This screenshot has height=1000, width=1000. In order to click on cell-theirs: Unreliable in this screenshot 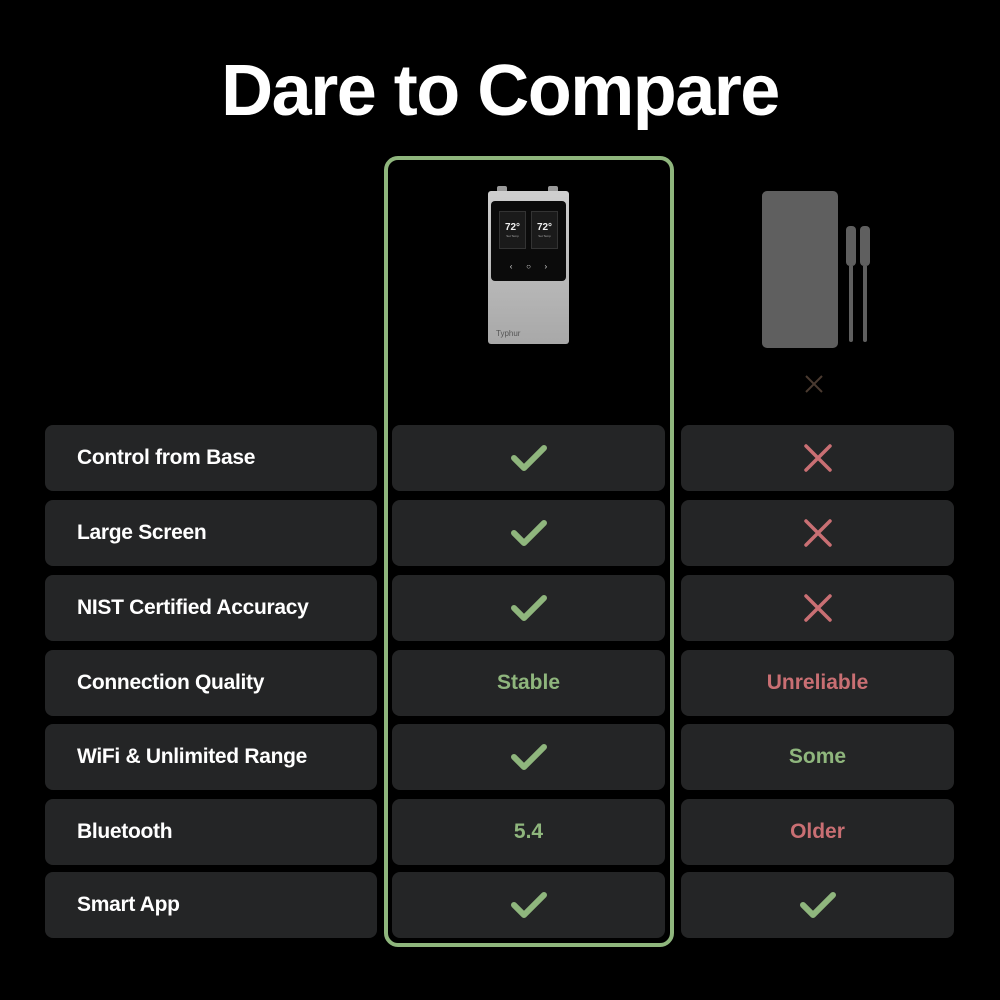, I will do `click(817, 683)`.